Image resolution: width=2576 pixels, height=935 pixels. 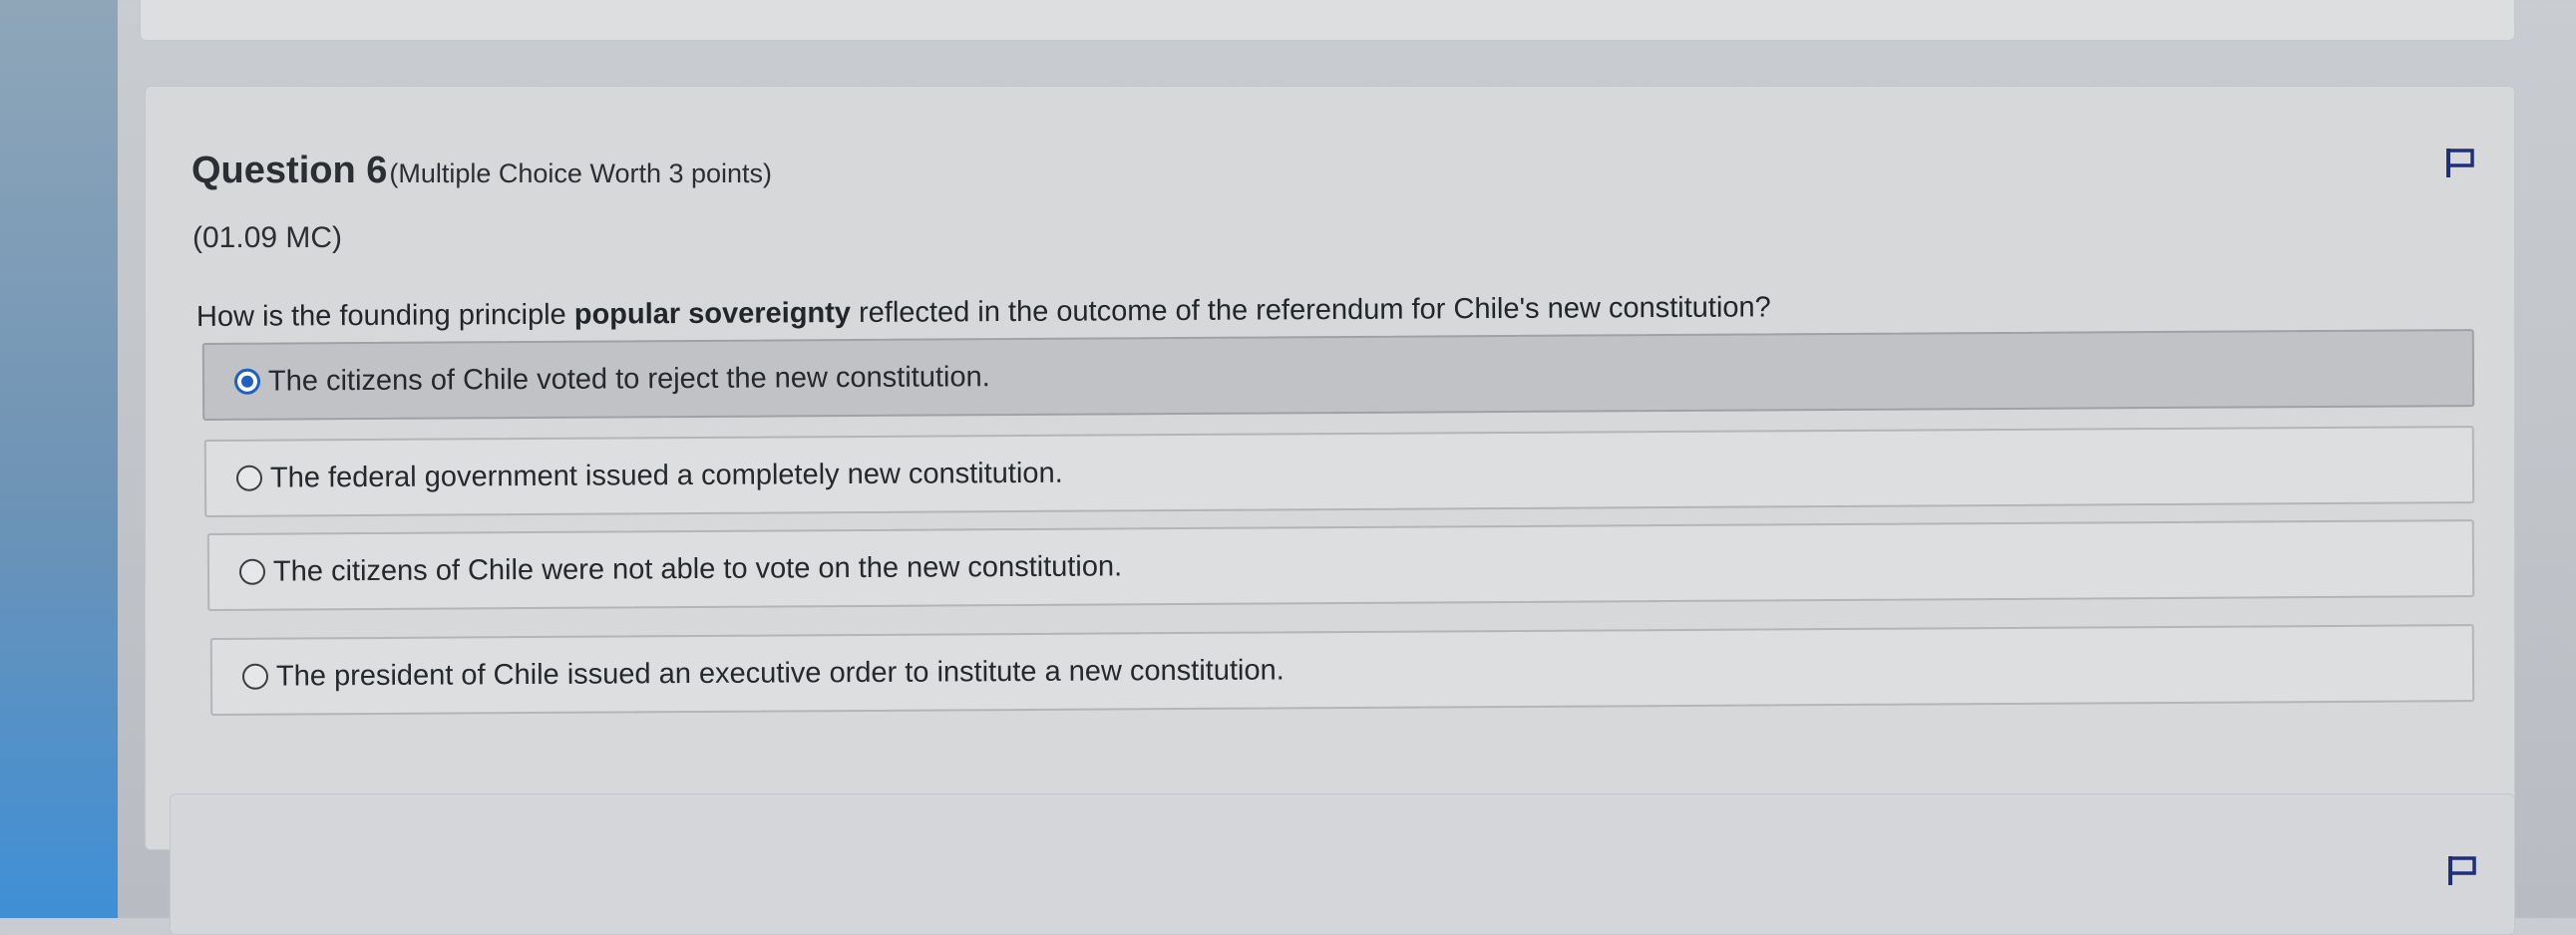 I want to click on background-edge, so click(x=59, y=459).